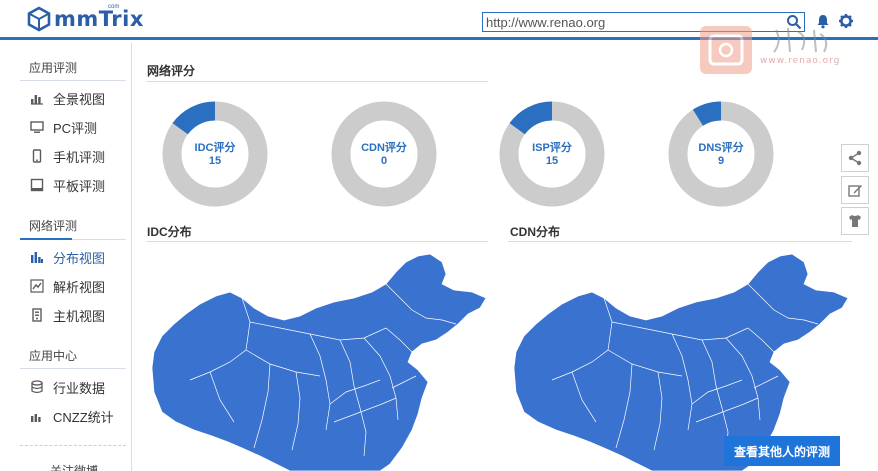  What do you see at coordinates (782, 451) in the screenshot?
I see `view-others-evaluation-button: 查看其他人的评测` at bounding box center [782, 451].